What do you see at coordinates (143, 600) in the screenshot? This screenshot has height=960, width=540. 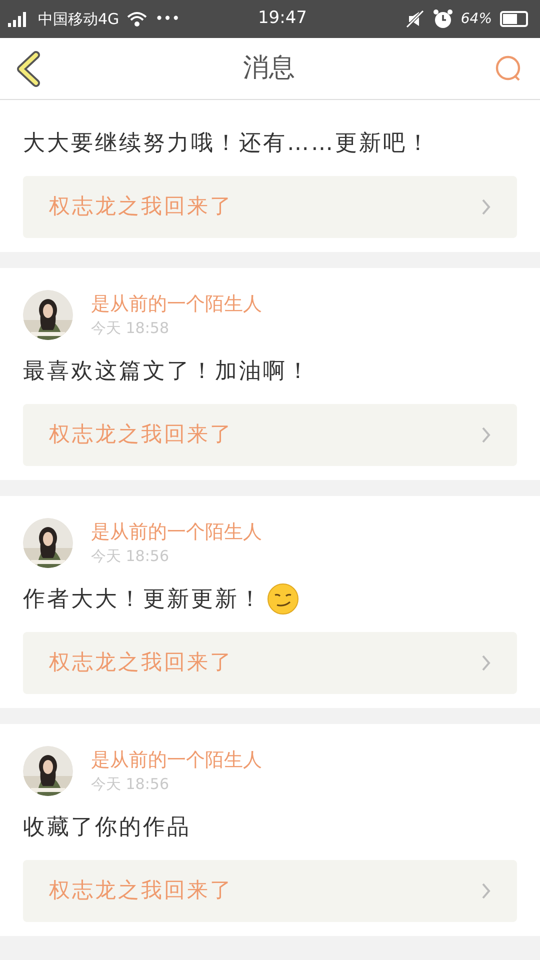 I see `comment-text: 作者大大！更新更新！` at bounding box center [143, 600].